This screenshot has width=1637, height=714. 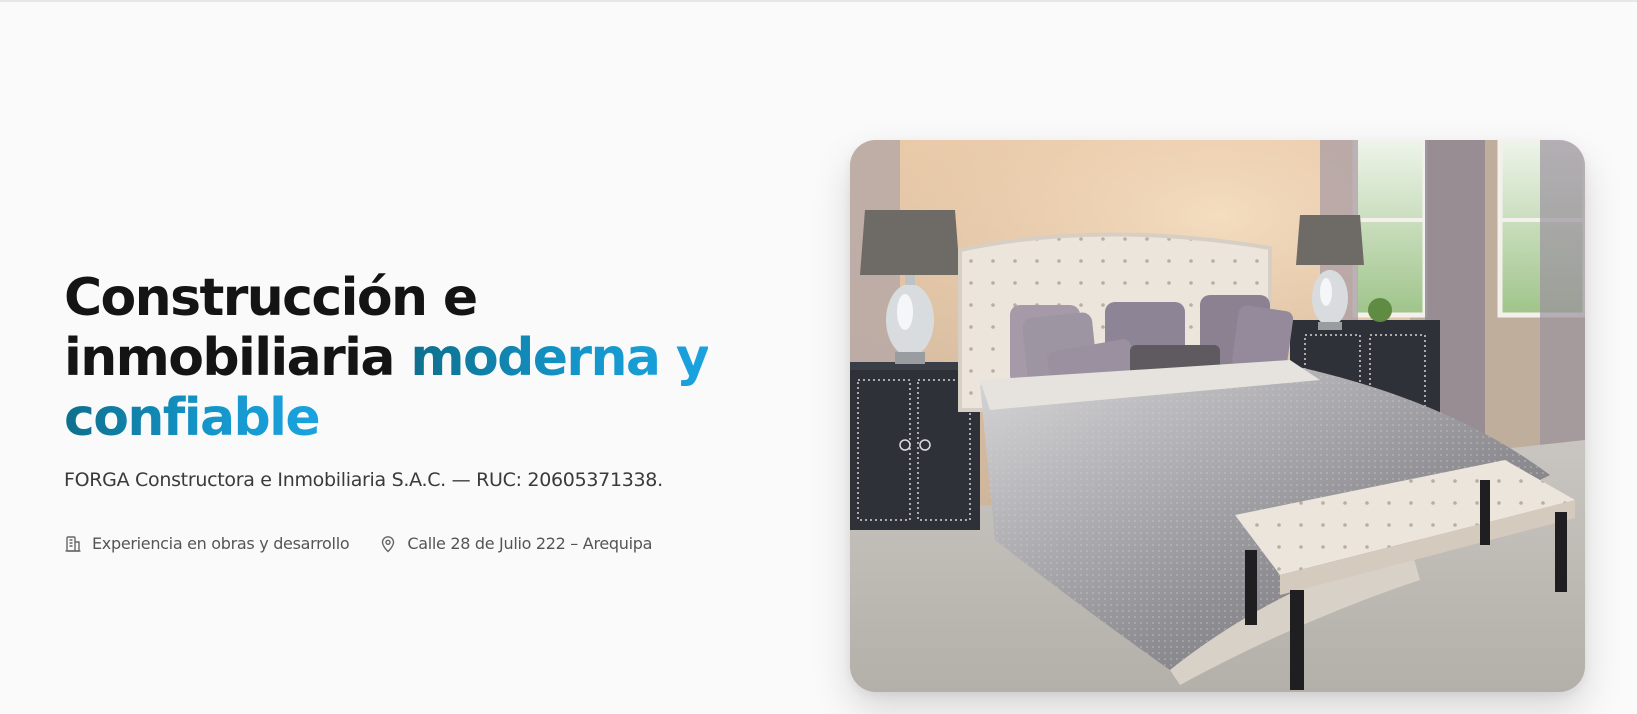 I want to click on hero-title-accent-1: moderna y, so click(x=559, y=358).